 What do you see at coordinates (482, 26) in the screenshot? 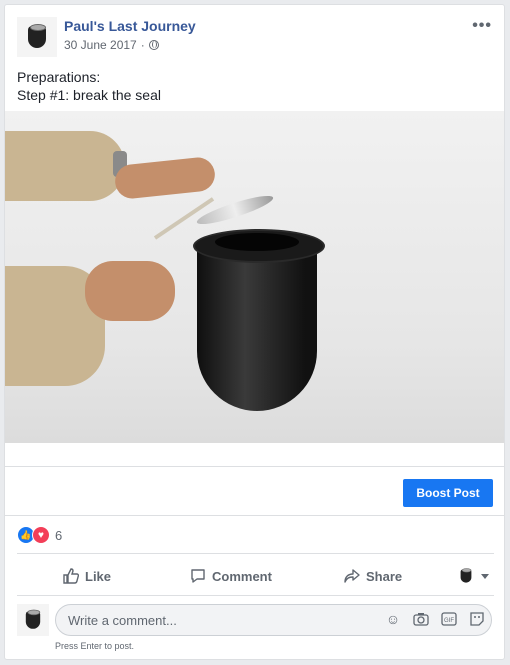
I see `more-icon: •••` at bounding box center [482, 26].